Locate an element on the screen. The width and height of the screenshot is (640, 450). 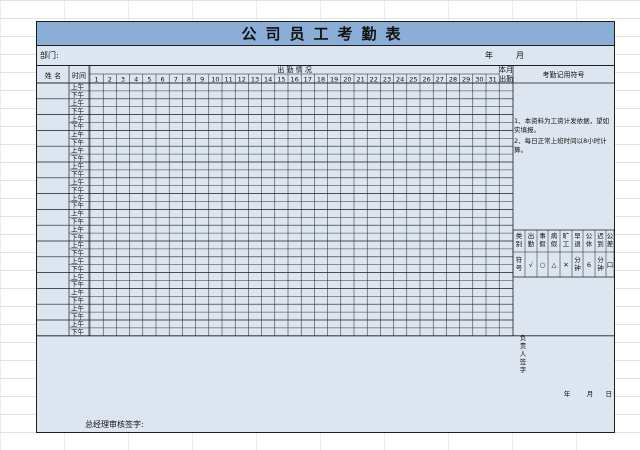
legend-symbol-4: 分钟 is located at coordinates (577, 263).